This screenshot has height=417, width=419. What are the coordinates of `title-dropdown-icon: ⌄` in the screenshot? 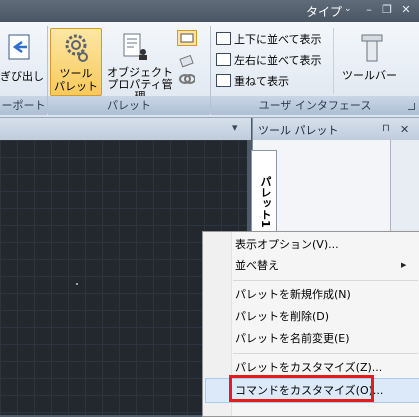 It's located at (348, 9).